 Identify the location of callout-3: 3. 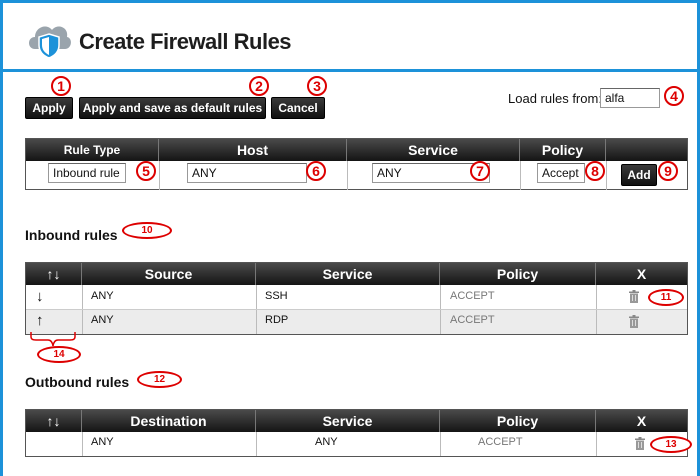
(317, 86).